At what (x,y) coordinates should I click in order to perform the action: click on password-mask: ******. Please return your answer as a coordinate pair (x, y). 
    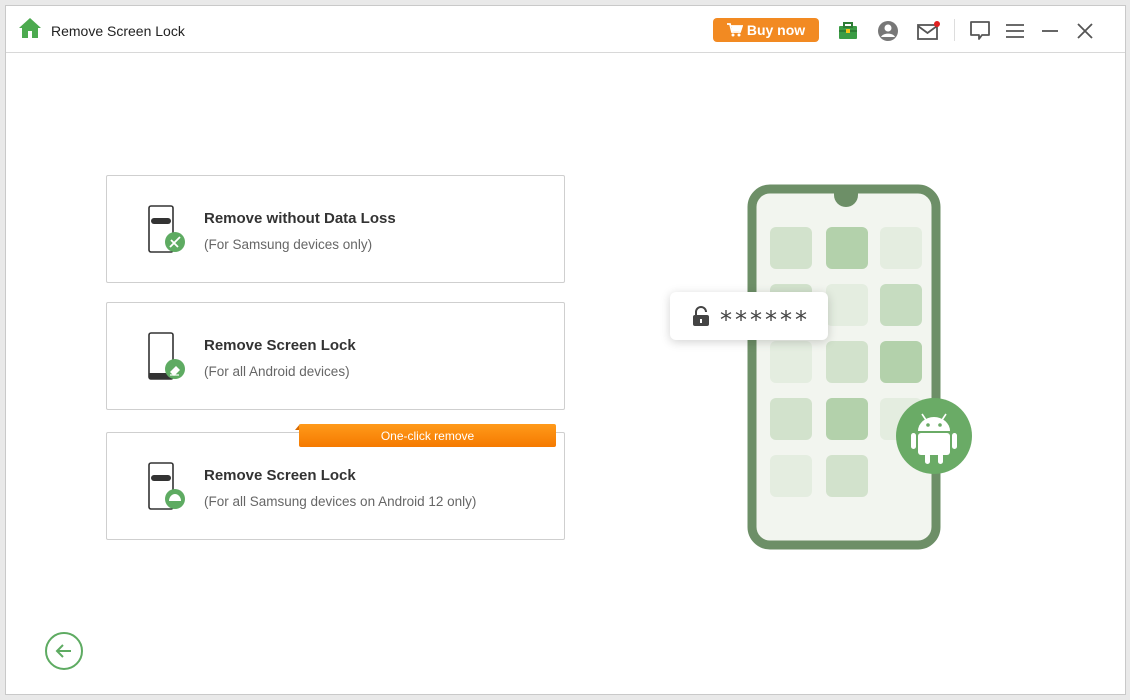
    Looking at the image, I should click on (765, 320).